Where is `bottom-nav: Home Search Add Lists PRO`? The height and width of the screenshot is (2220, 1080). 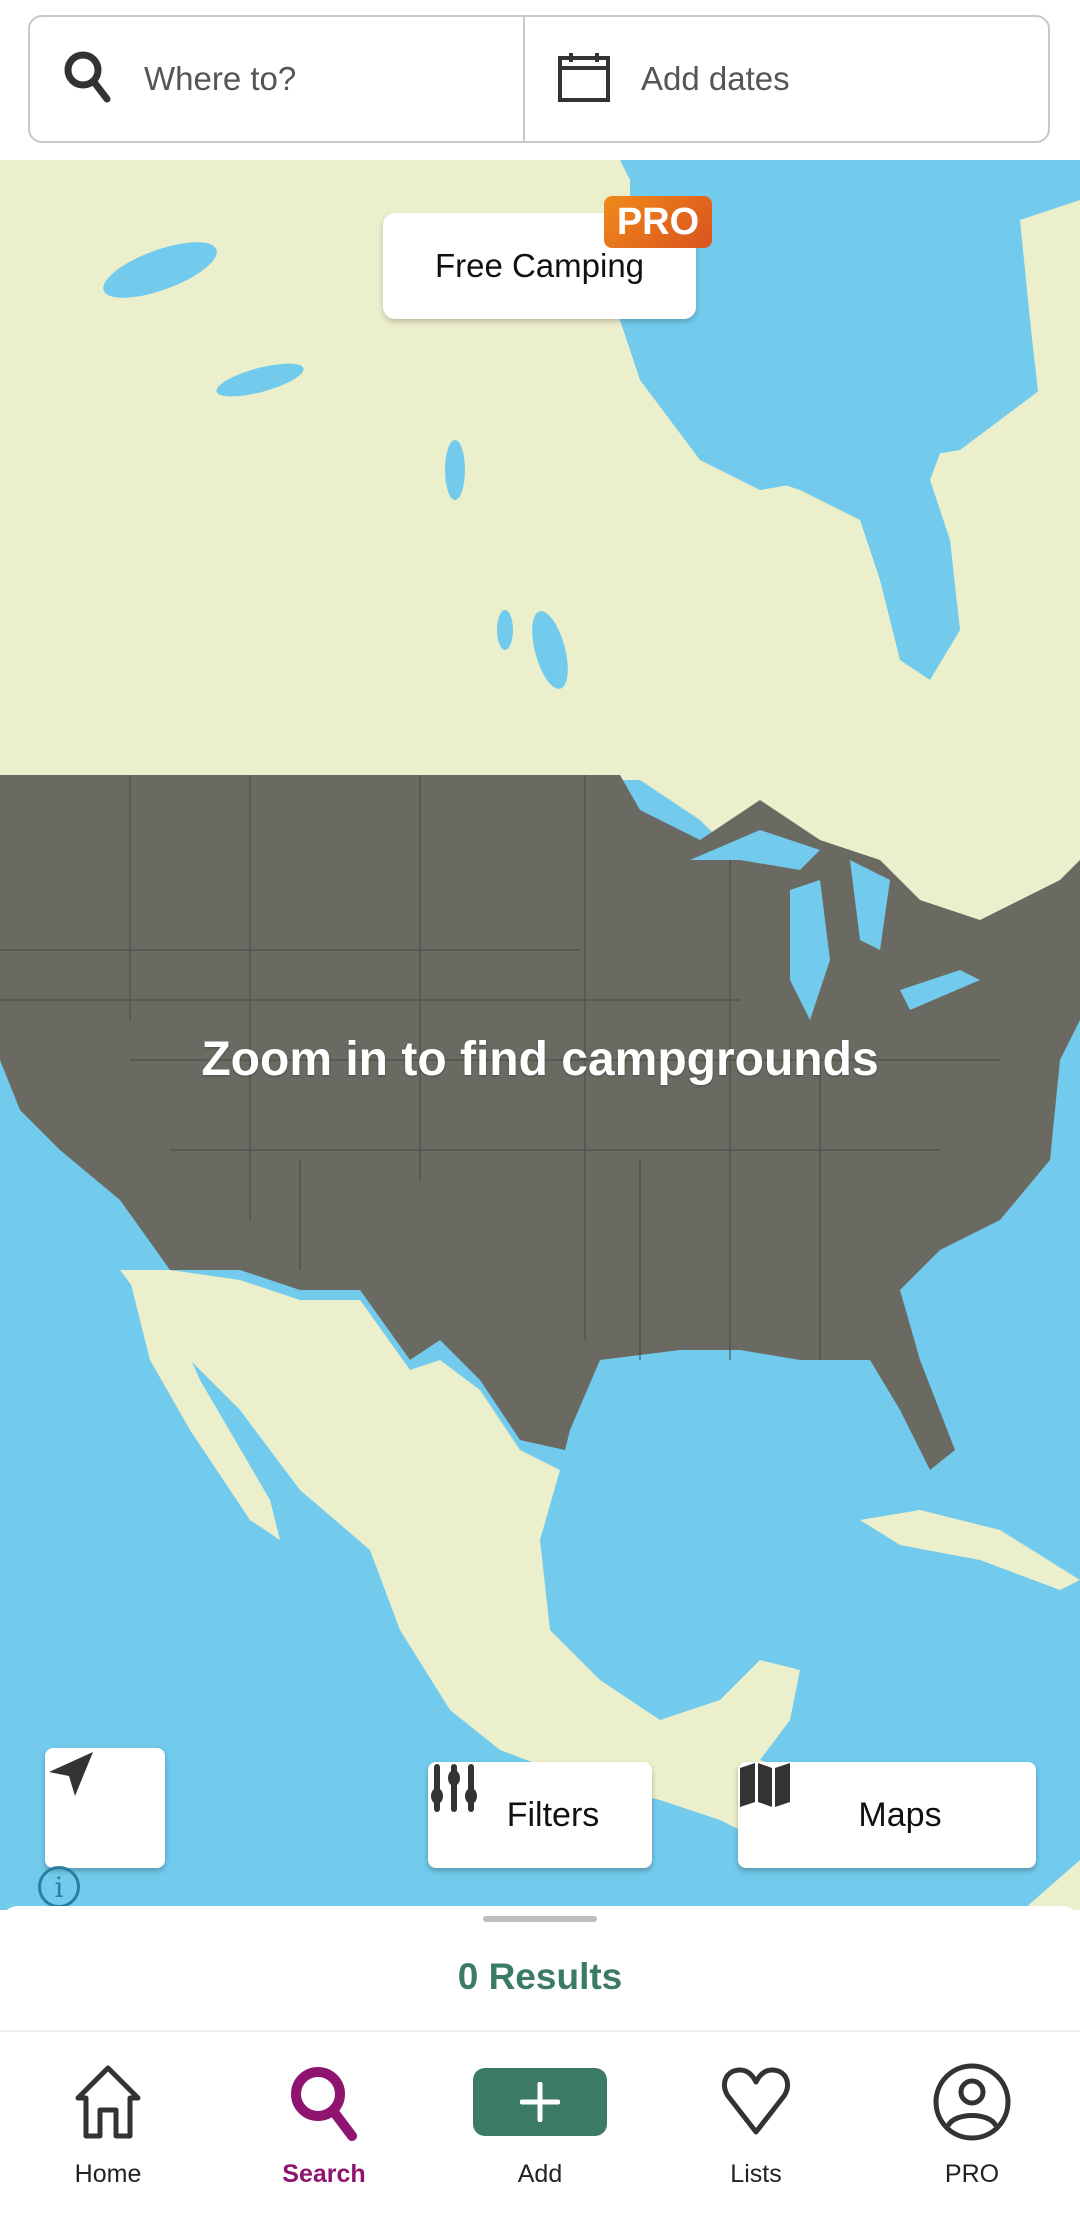
bottom-nav: Home Search Add Lists PRO is located at coordinates (540, 2125).